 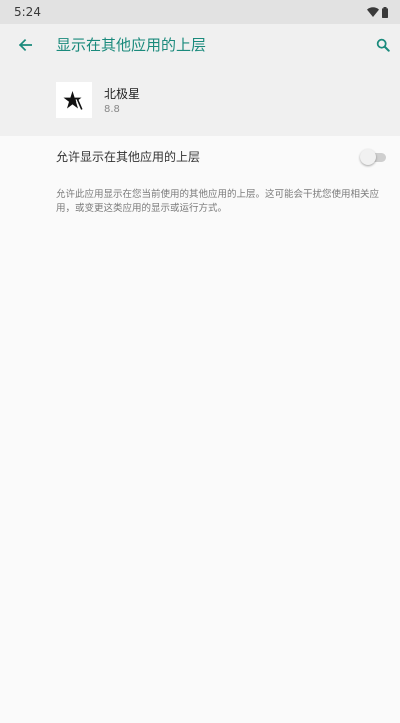 I want to click on app-info-row: 北极星 8.8, so click(x=200, y=102).